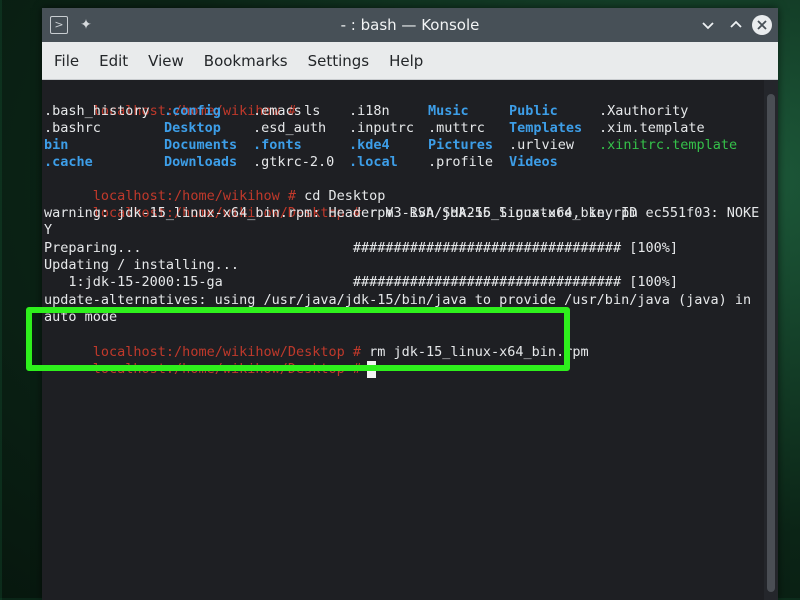 This screenshot has width=800, height=600. I want to click on list-item: .kde4, so click(369, 145).